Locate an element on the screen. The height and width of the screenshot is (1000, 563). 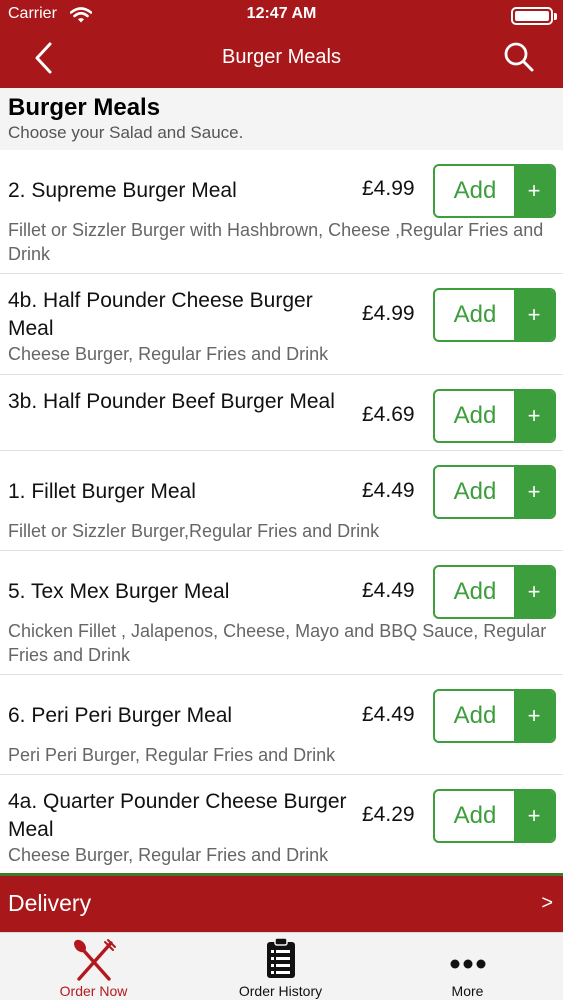
search-icon is located at coordinates (519, 57).